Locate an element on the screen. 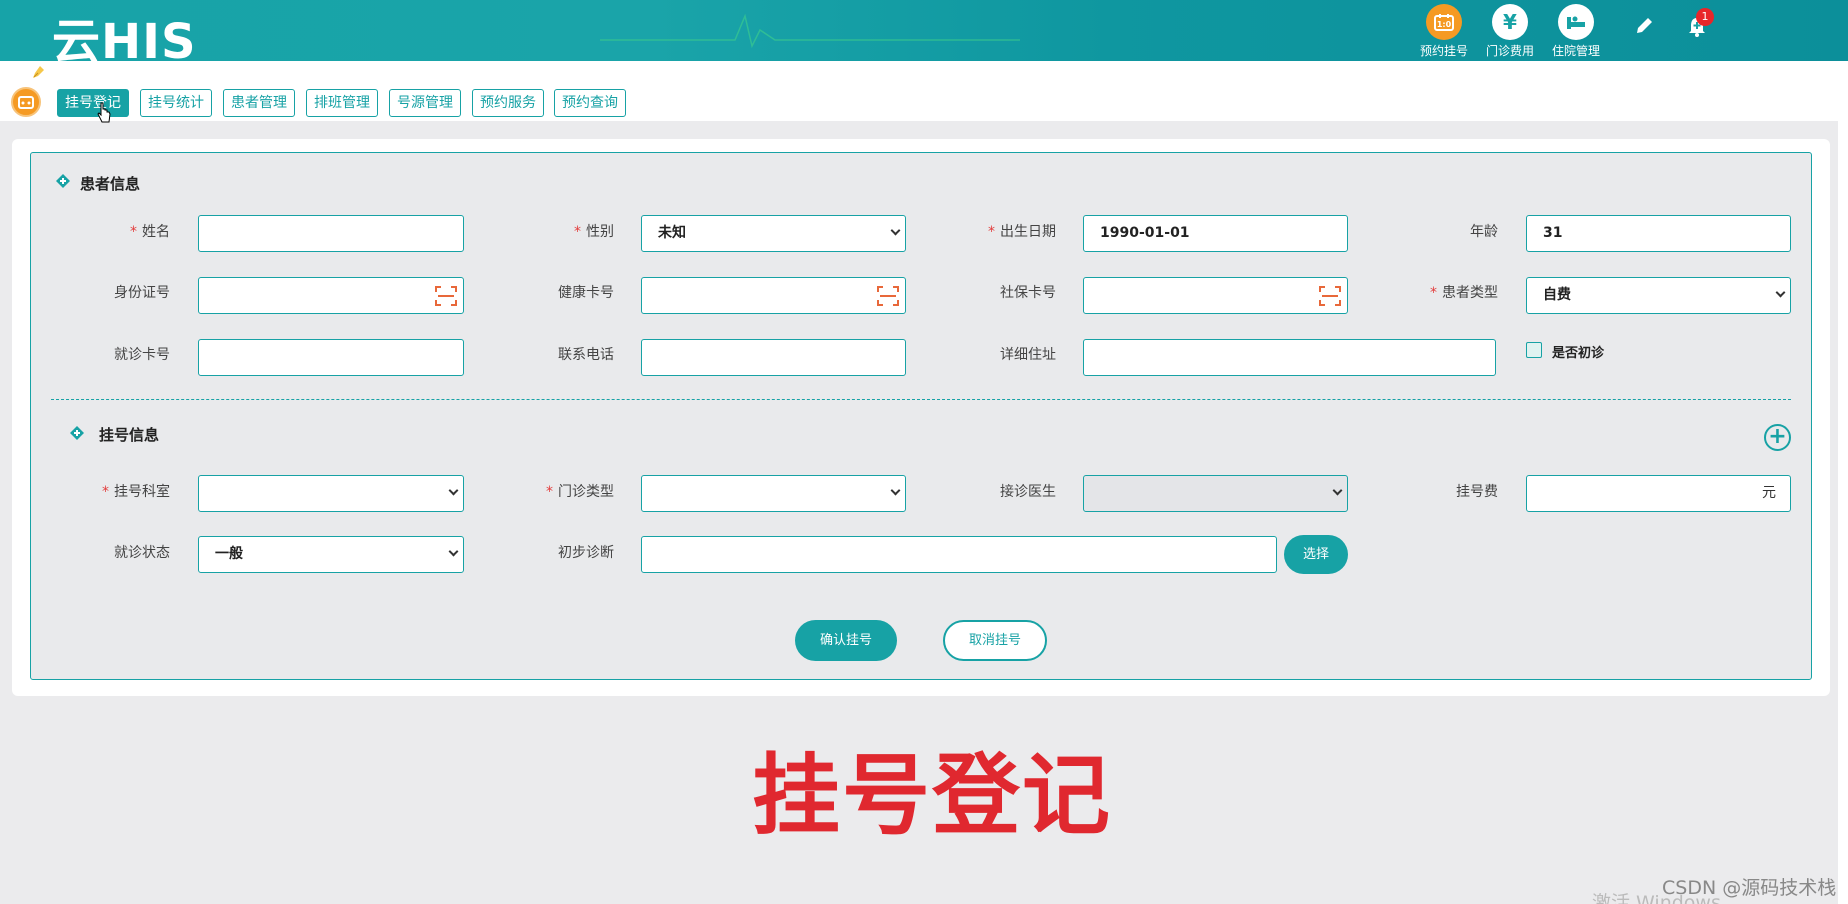 The width and height of the screenshot is (1848, 904). app-logo: 云HIS is located at coordinates (124, 31).